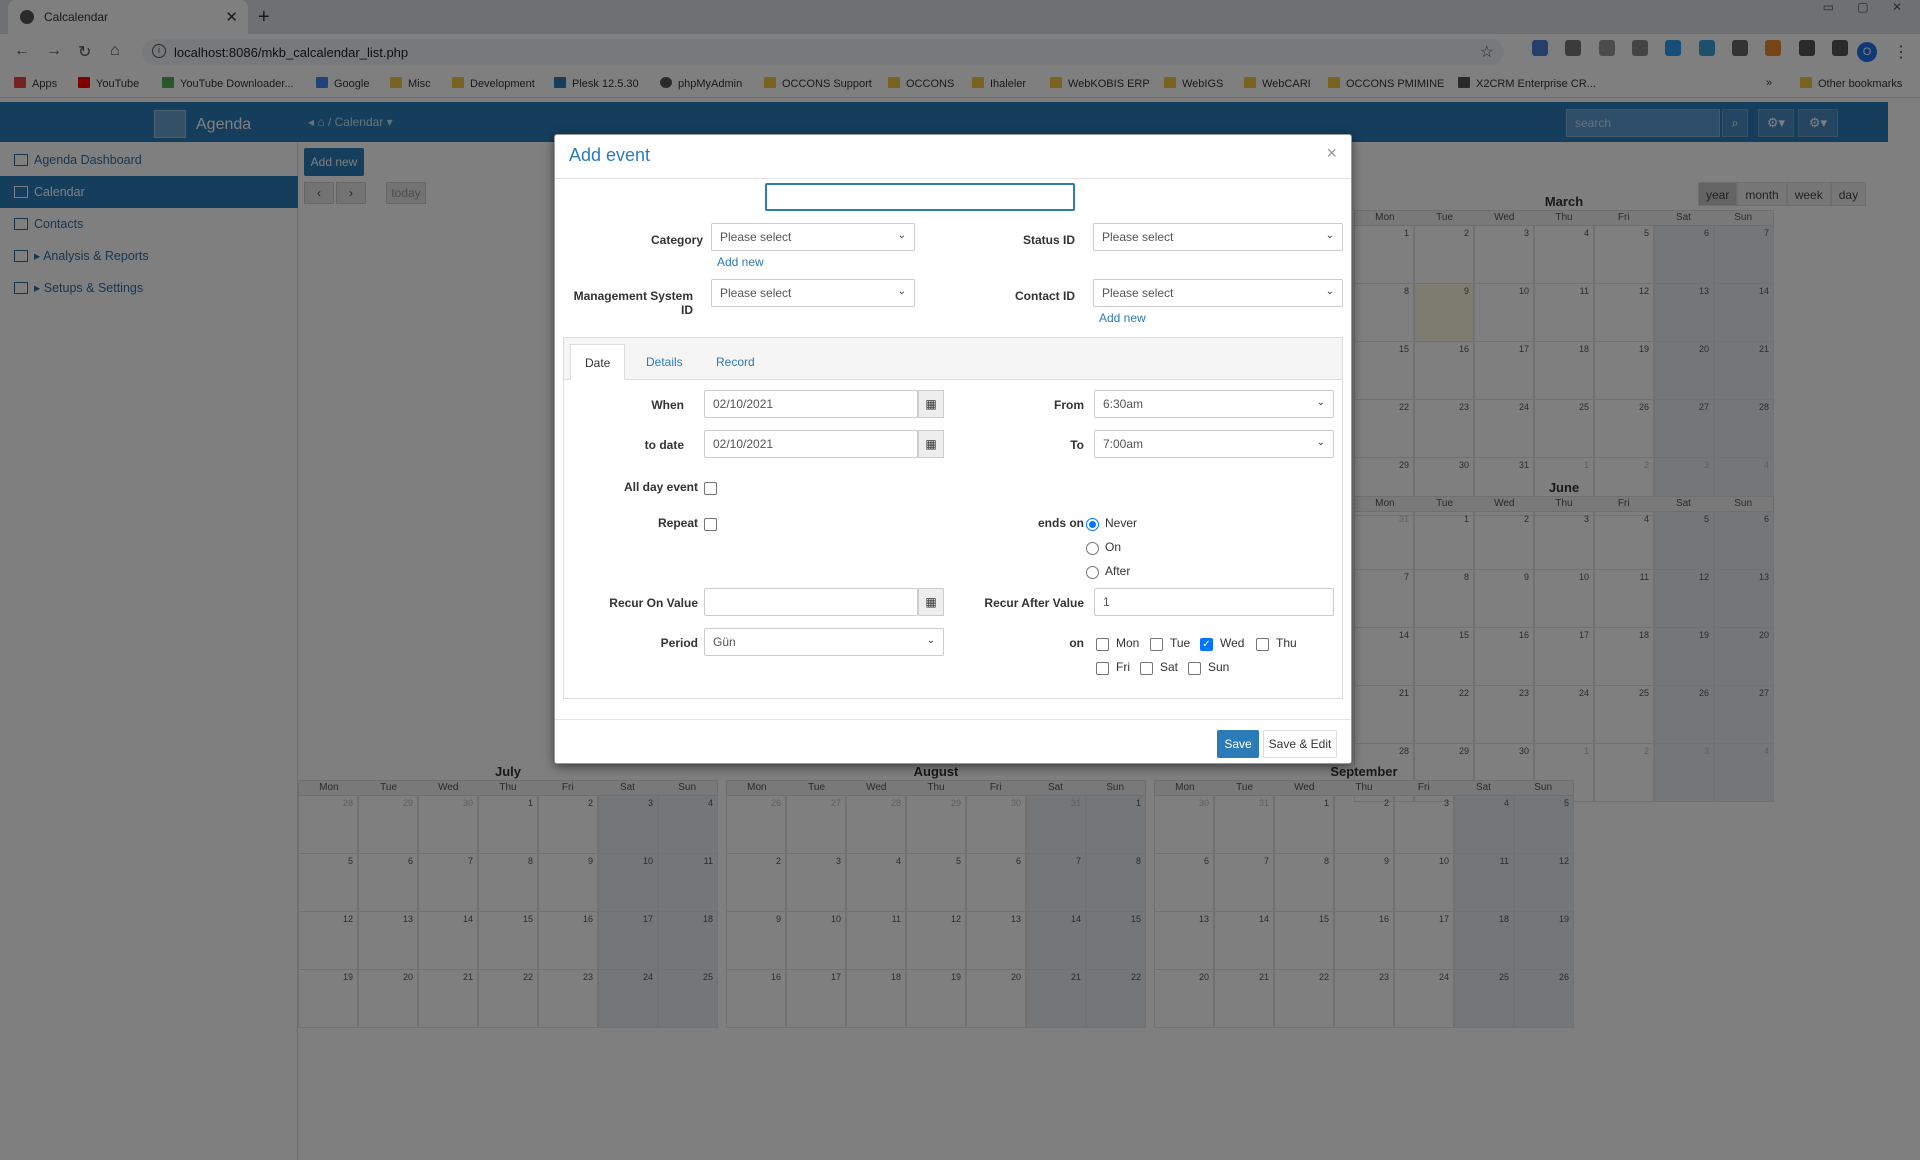 The image size is (1920, 1160). Describe the element at coordinates (953, 741) in the screenshot. I see `modal-footer: Save Save & Edit` at that location.